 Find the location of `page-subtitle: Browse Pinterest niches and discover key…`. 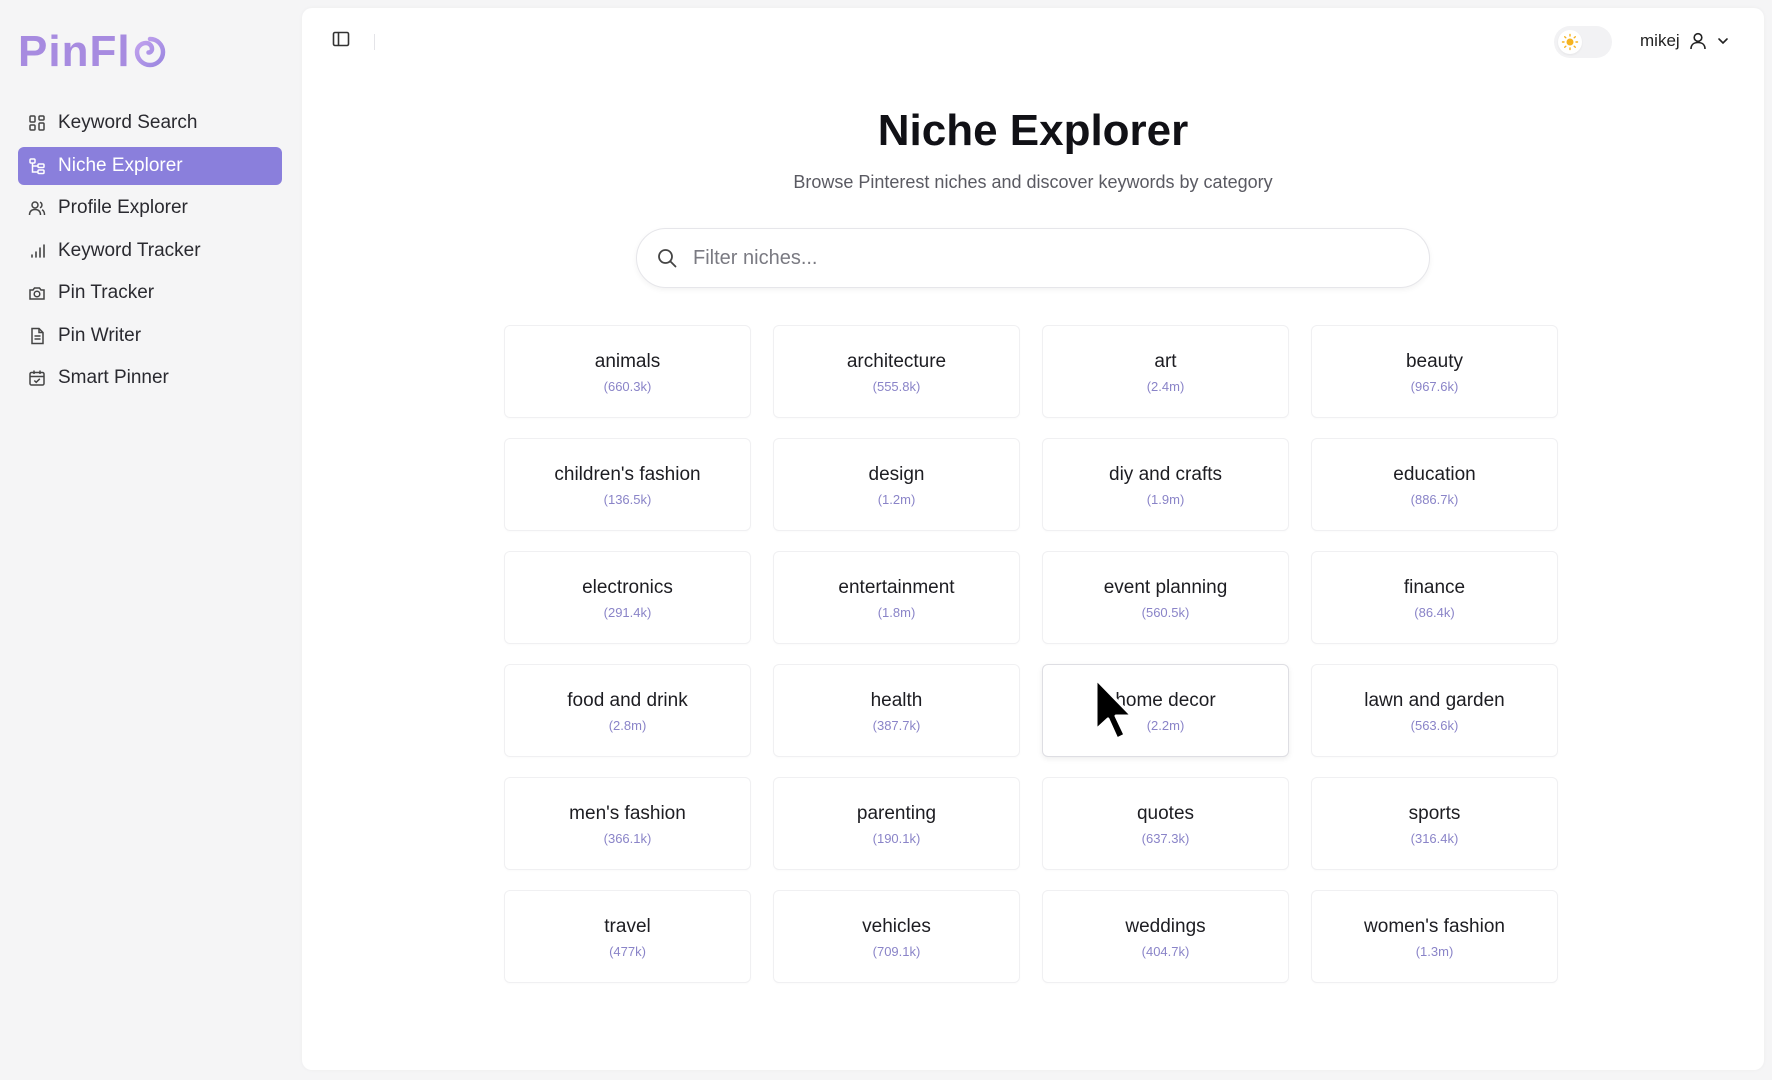

page-subtitle: Browse Pinterest niches and discover key… is located at coordinates (1033, 182).